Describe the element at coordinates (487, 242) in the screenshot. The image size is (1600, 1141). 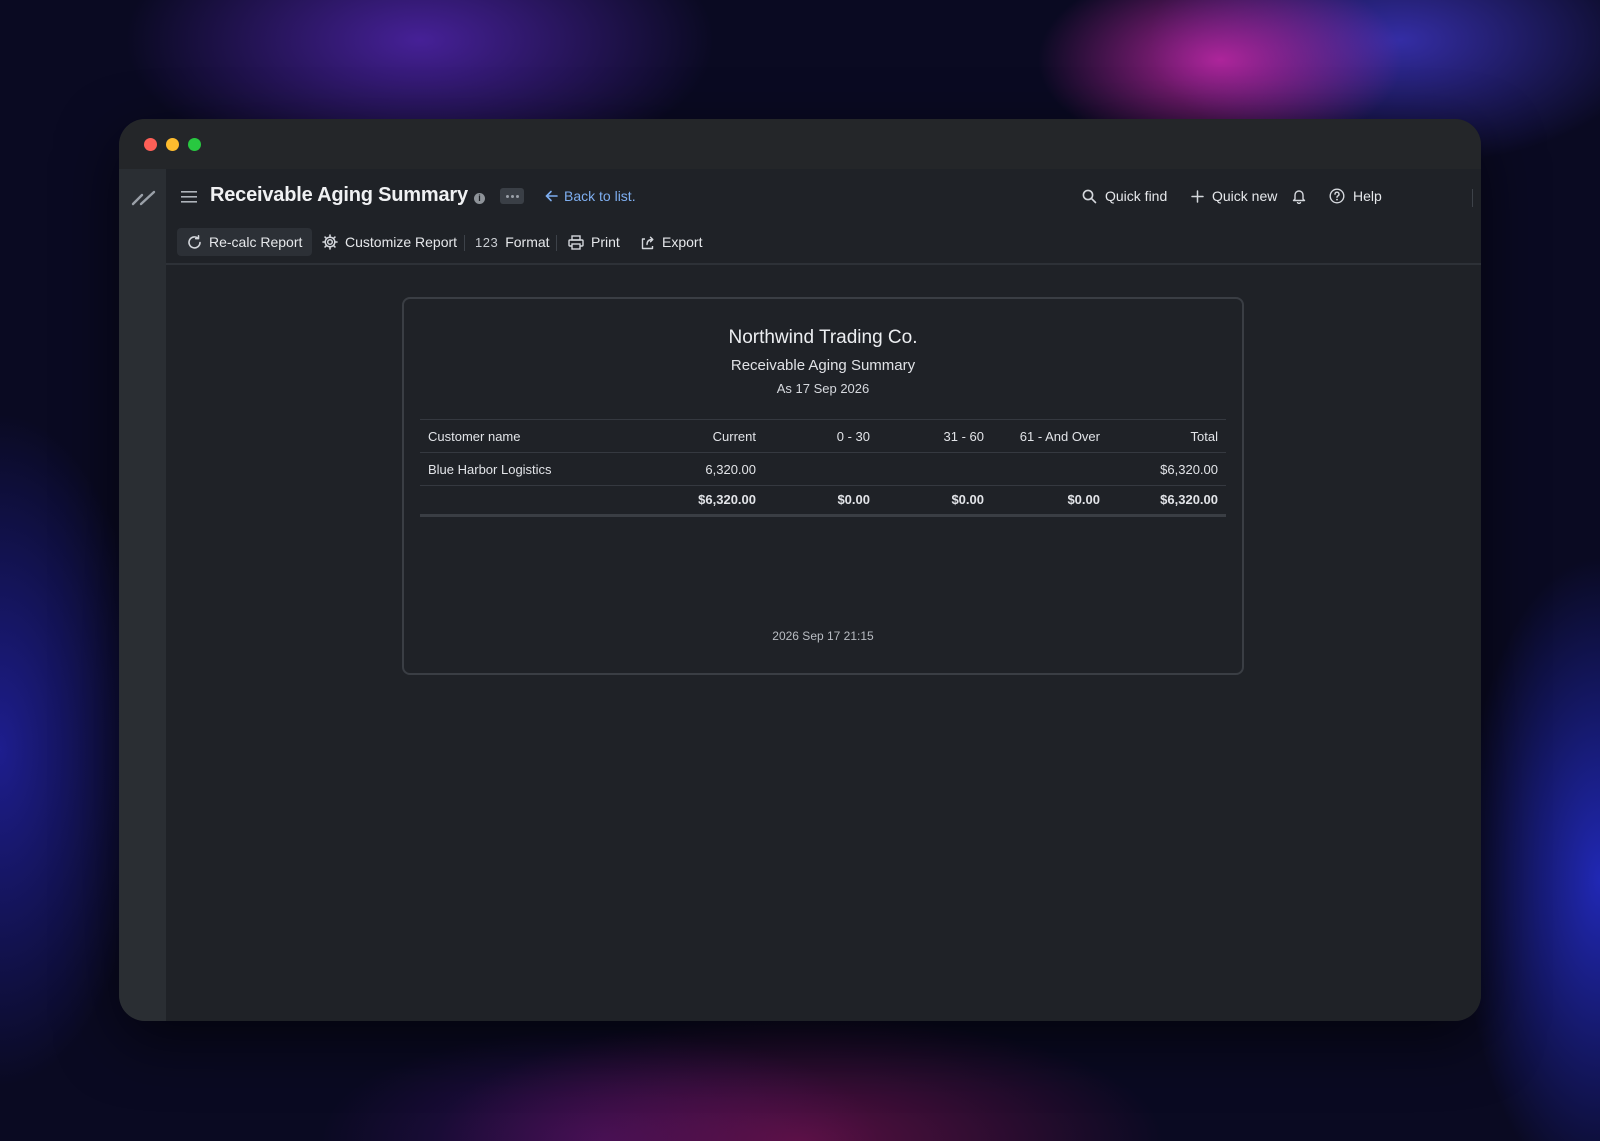
I see `number-format-icon: 123` at that location.